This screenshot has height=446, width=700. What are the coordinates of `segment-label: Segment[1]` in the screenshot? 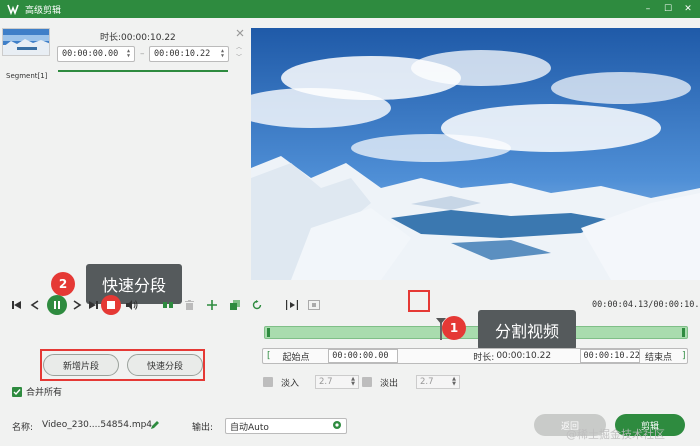 It's located at (27, 76).